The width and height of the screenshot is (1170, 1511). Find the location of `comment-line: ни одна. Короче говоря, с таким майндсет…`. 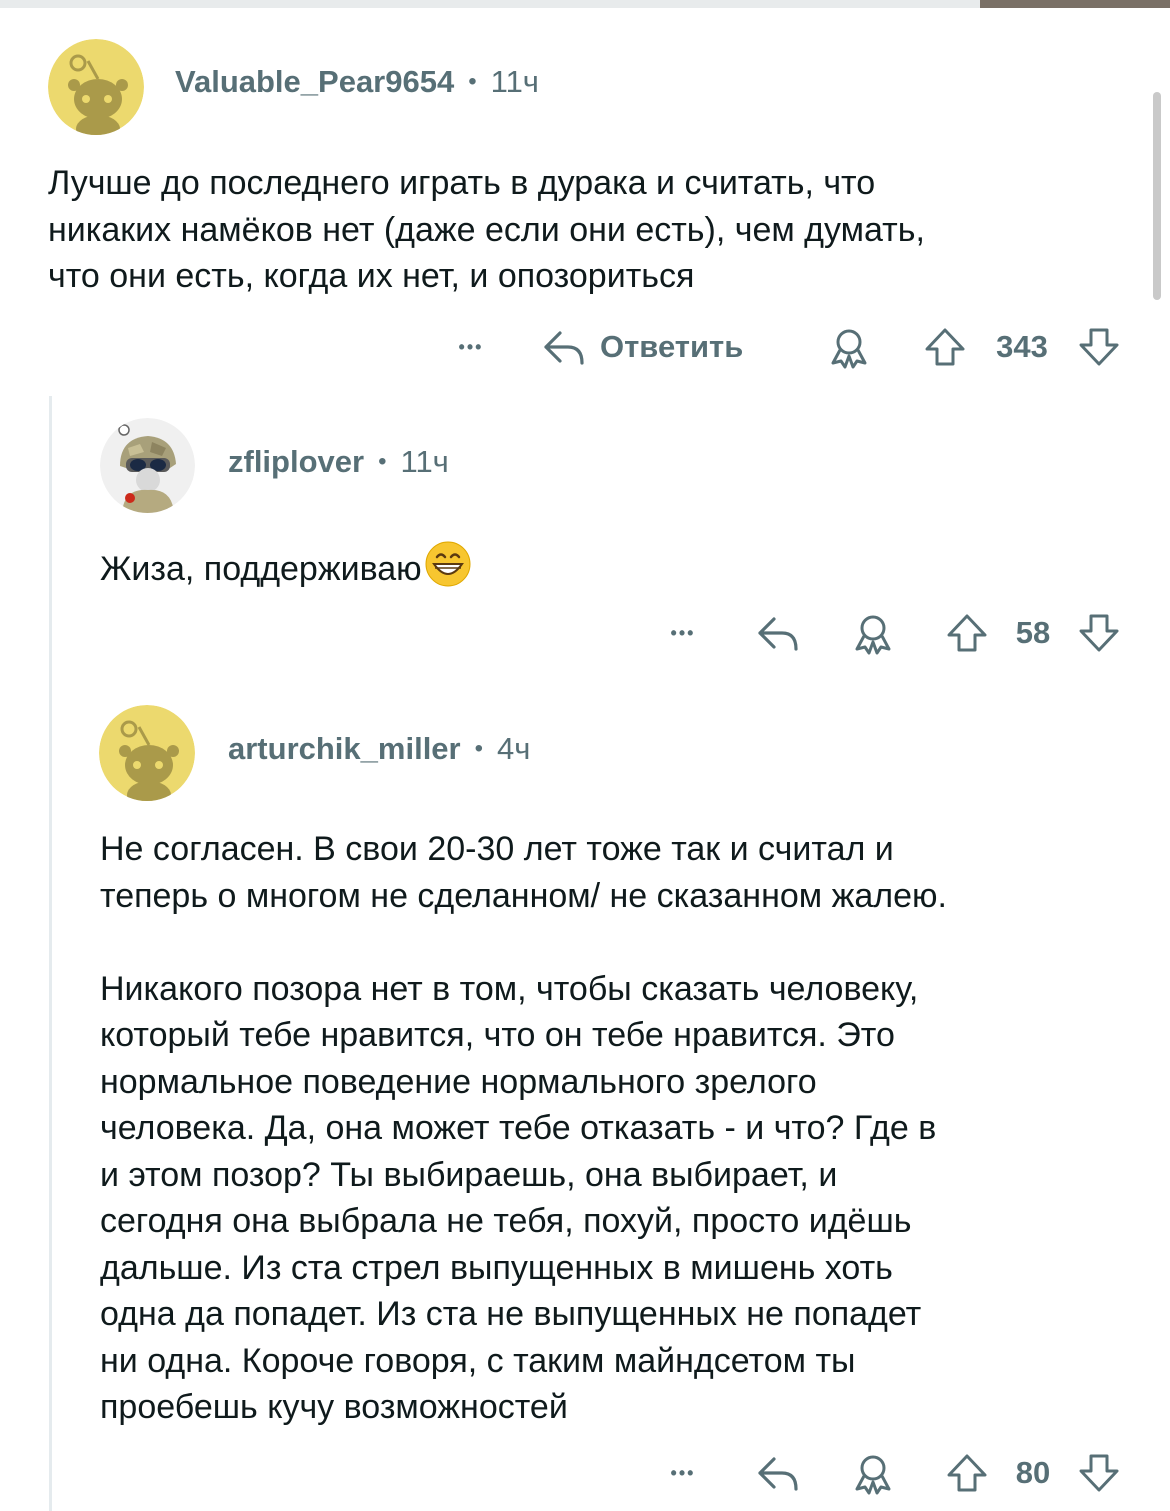

comment-line: ни одна. Короче говоря, с таким майндсет… is located at coordinates (478, 1360).